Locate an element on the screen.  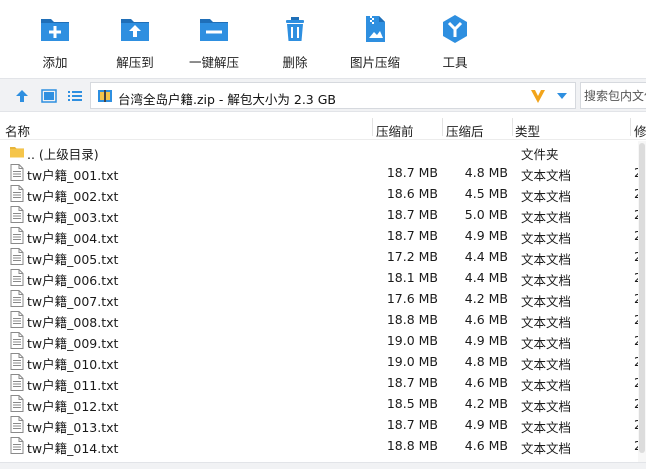
search-input is located at coordinates (613, 95).